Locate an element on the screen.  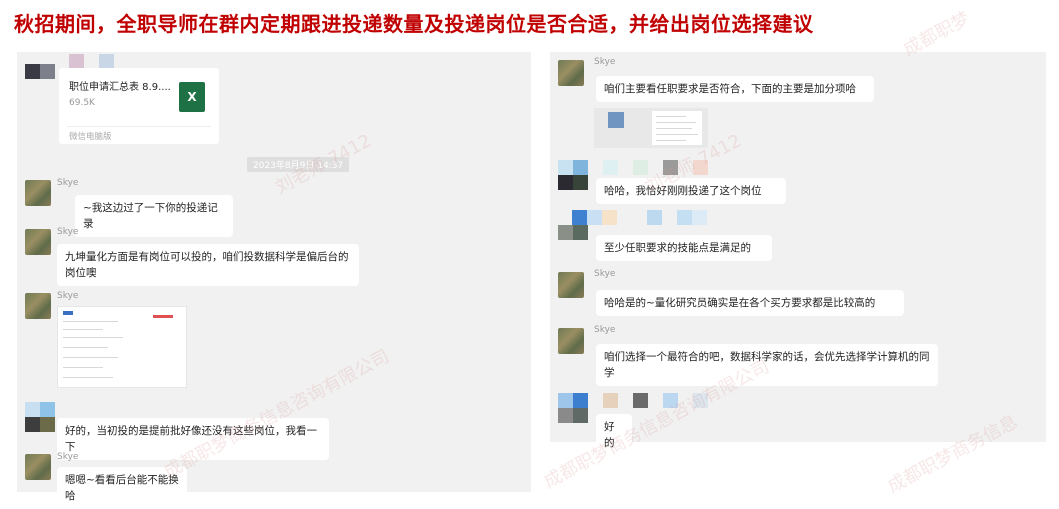
screenshot-logo is located at coordinates (68, 313).